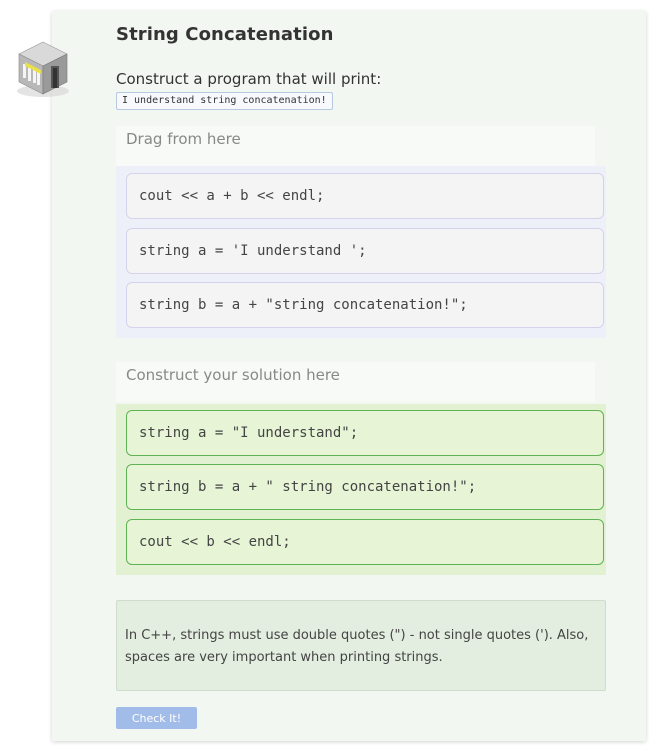 The image size is (652, 748). Describe the element at coordinates (156, 718) in the screenshot. I see `check-it-button: Check It!` at that location.